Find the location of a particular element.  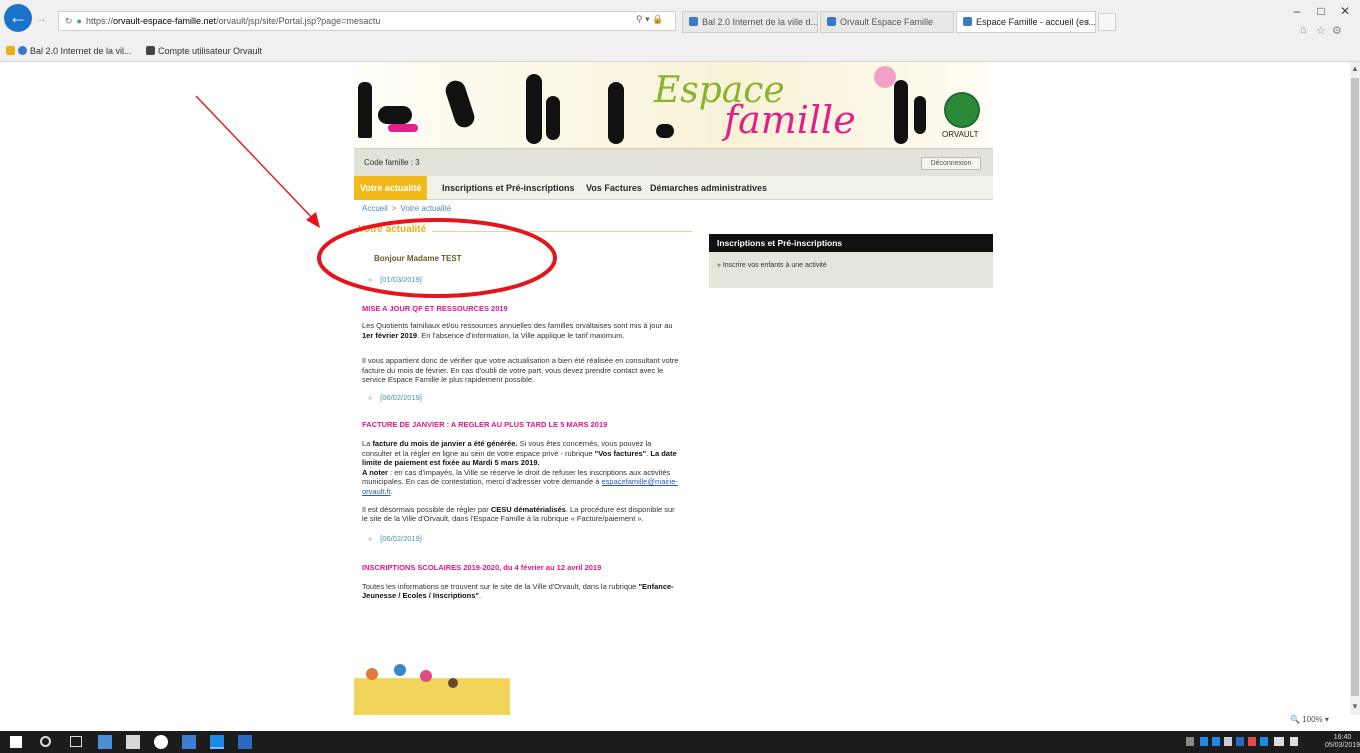

silhouette-baby is located at coordinates (665, 131).